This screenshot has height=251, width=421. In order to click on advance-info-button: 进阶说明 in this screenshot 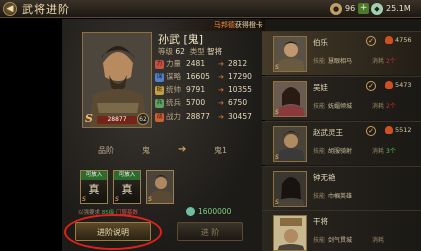, I will do `click(113, 231)`.